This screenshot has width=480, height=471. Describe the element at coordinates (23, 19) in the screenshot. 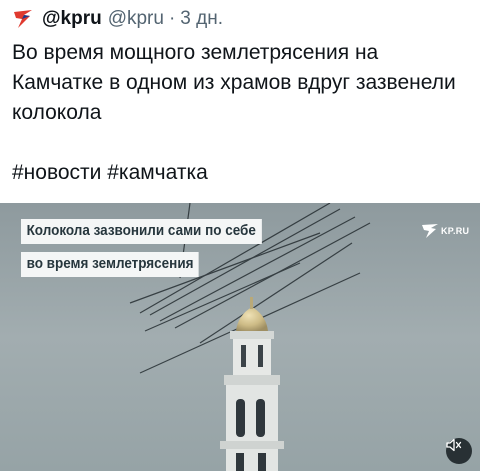

I see `kp-arrow-icon` at that location.